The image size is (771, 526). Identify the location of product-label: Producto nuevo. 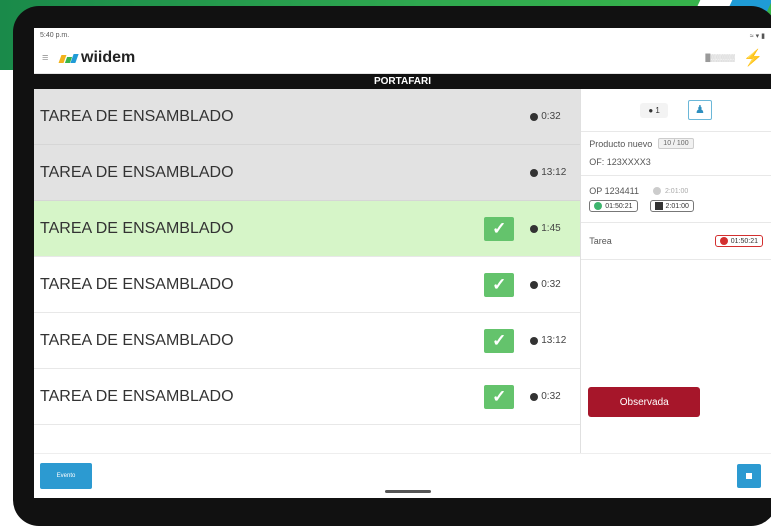
(621, 143).